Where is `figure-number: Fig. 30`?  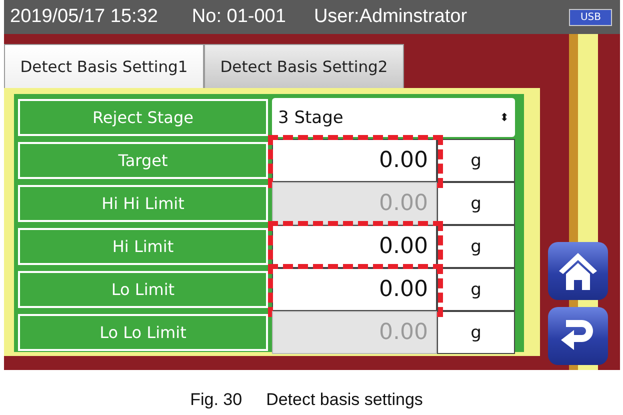
figure-number: Fig. 30 is located at coordinates (216, 400).